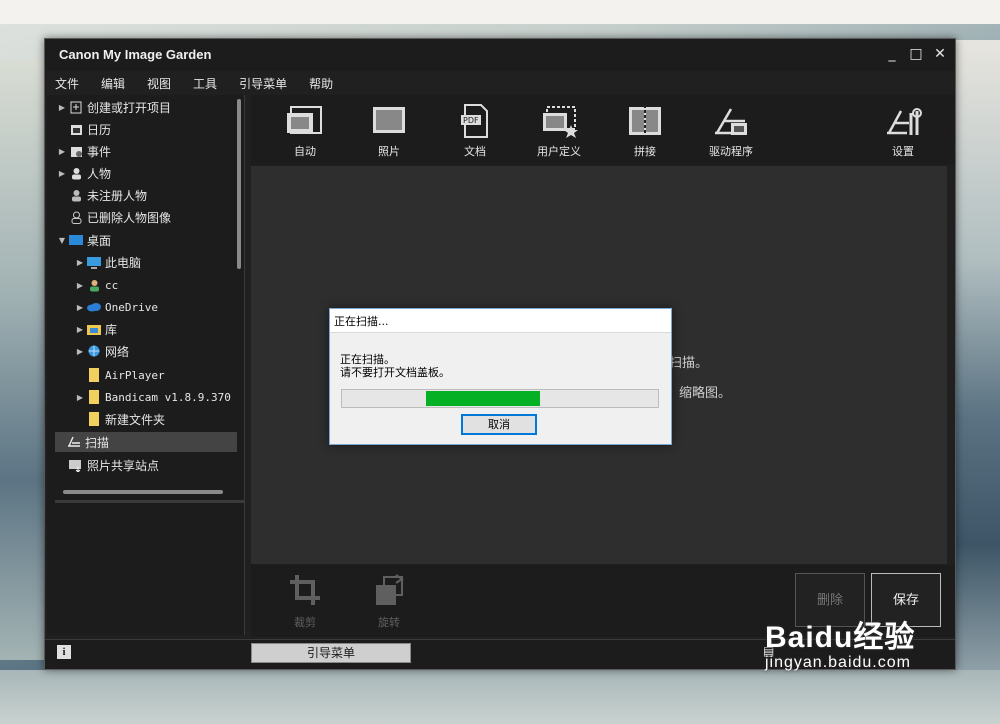 The height and width of the screenshot is (724, 1000). I want to click on sidebar-item-label: 创建或打开项目, so click(129, 107).